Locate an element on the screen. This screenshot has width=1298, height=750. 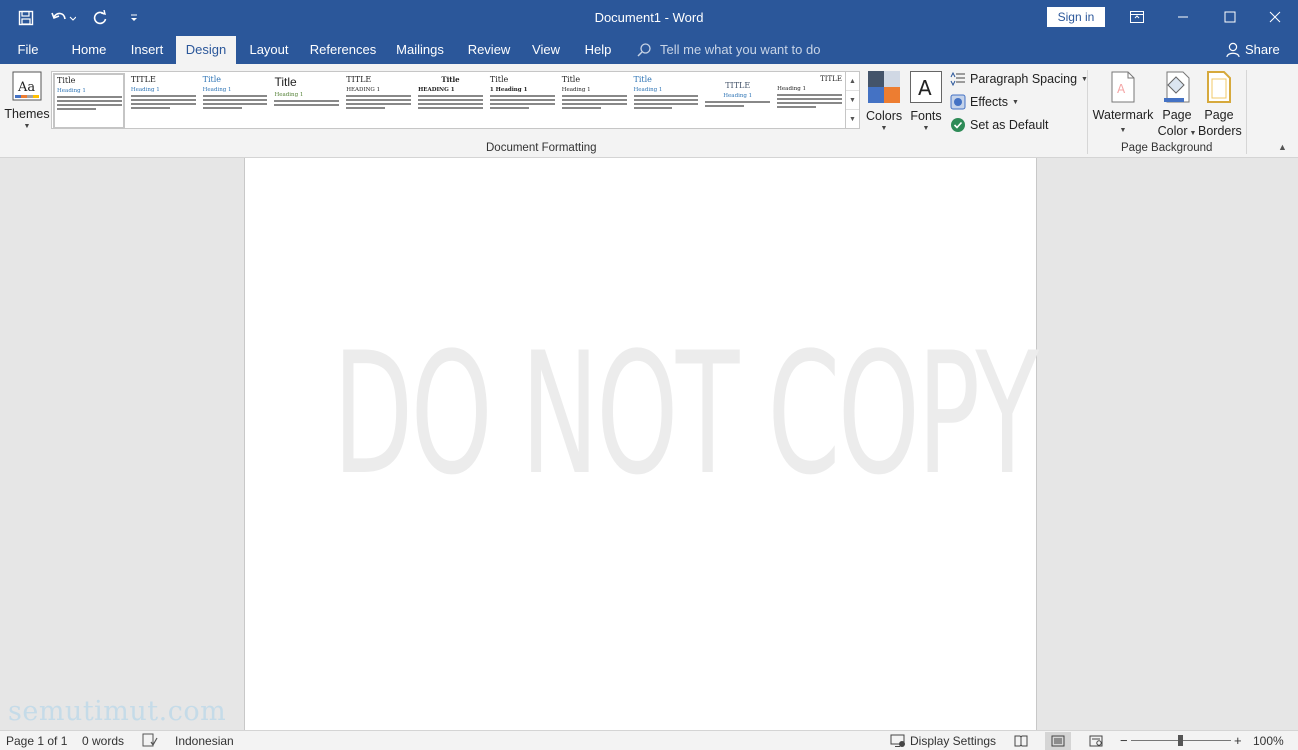
zoom-in-icon: + is located at coordinates (1238, 741).